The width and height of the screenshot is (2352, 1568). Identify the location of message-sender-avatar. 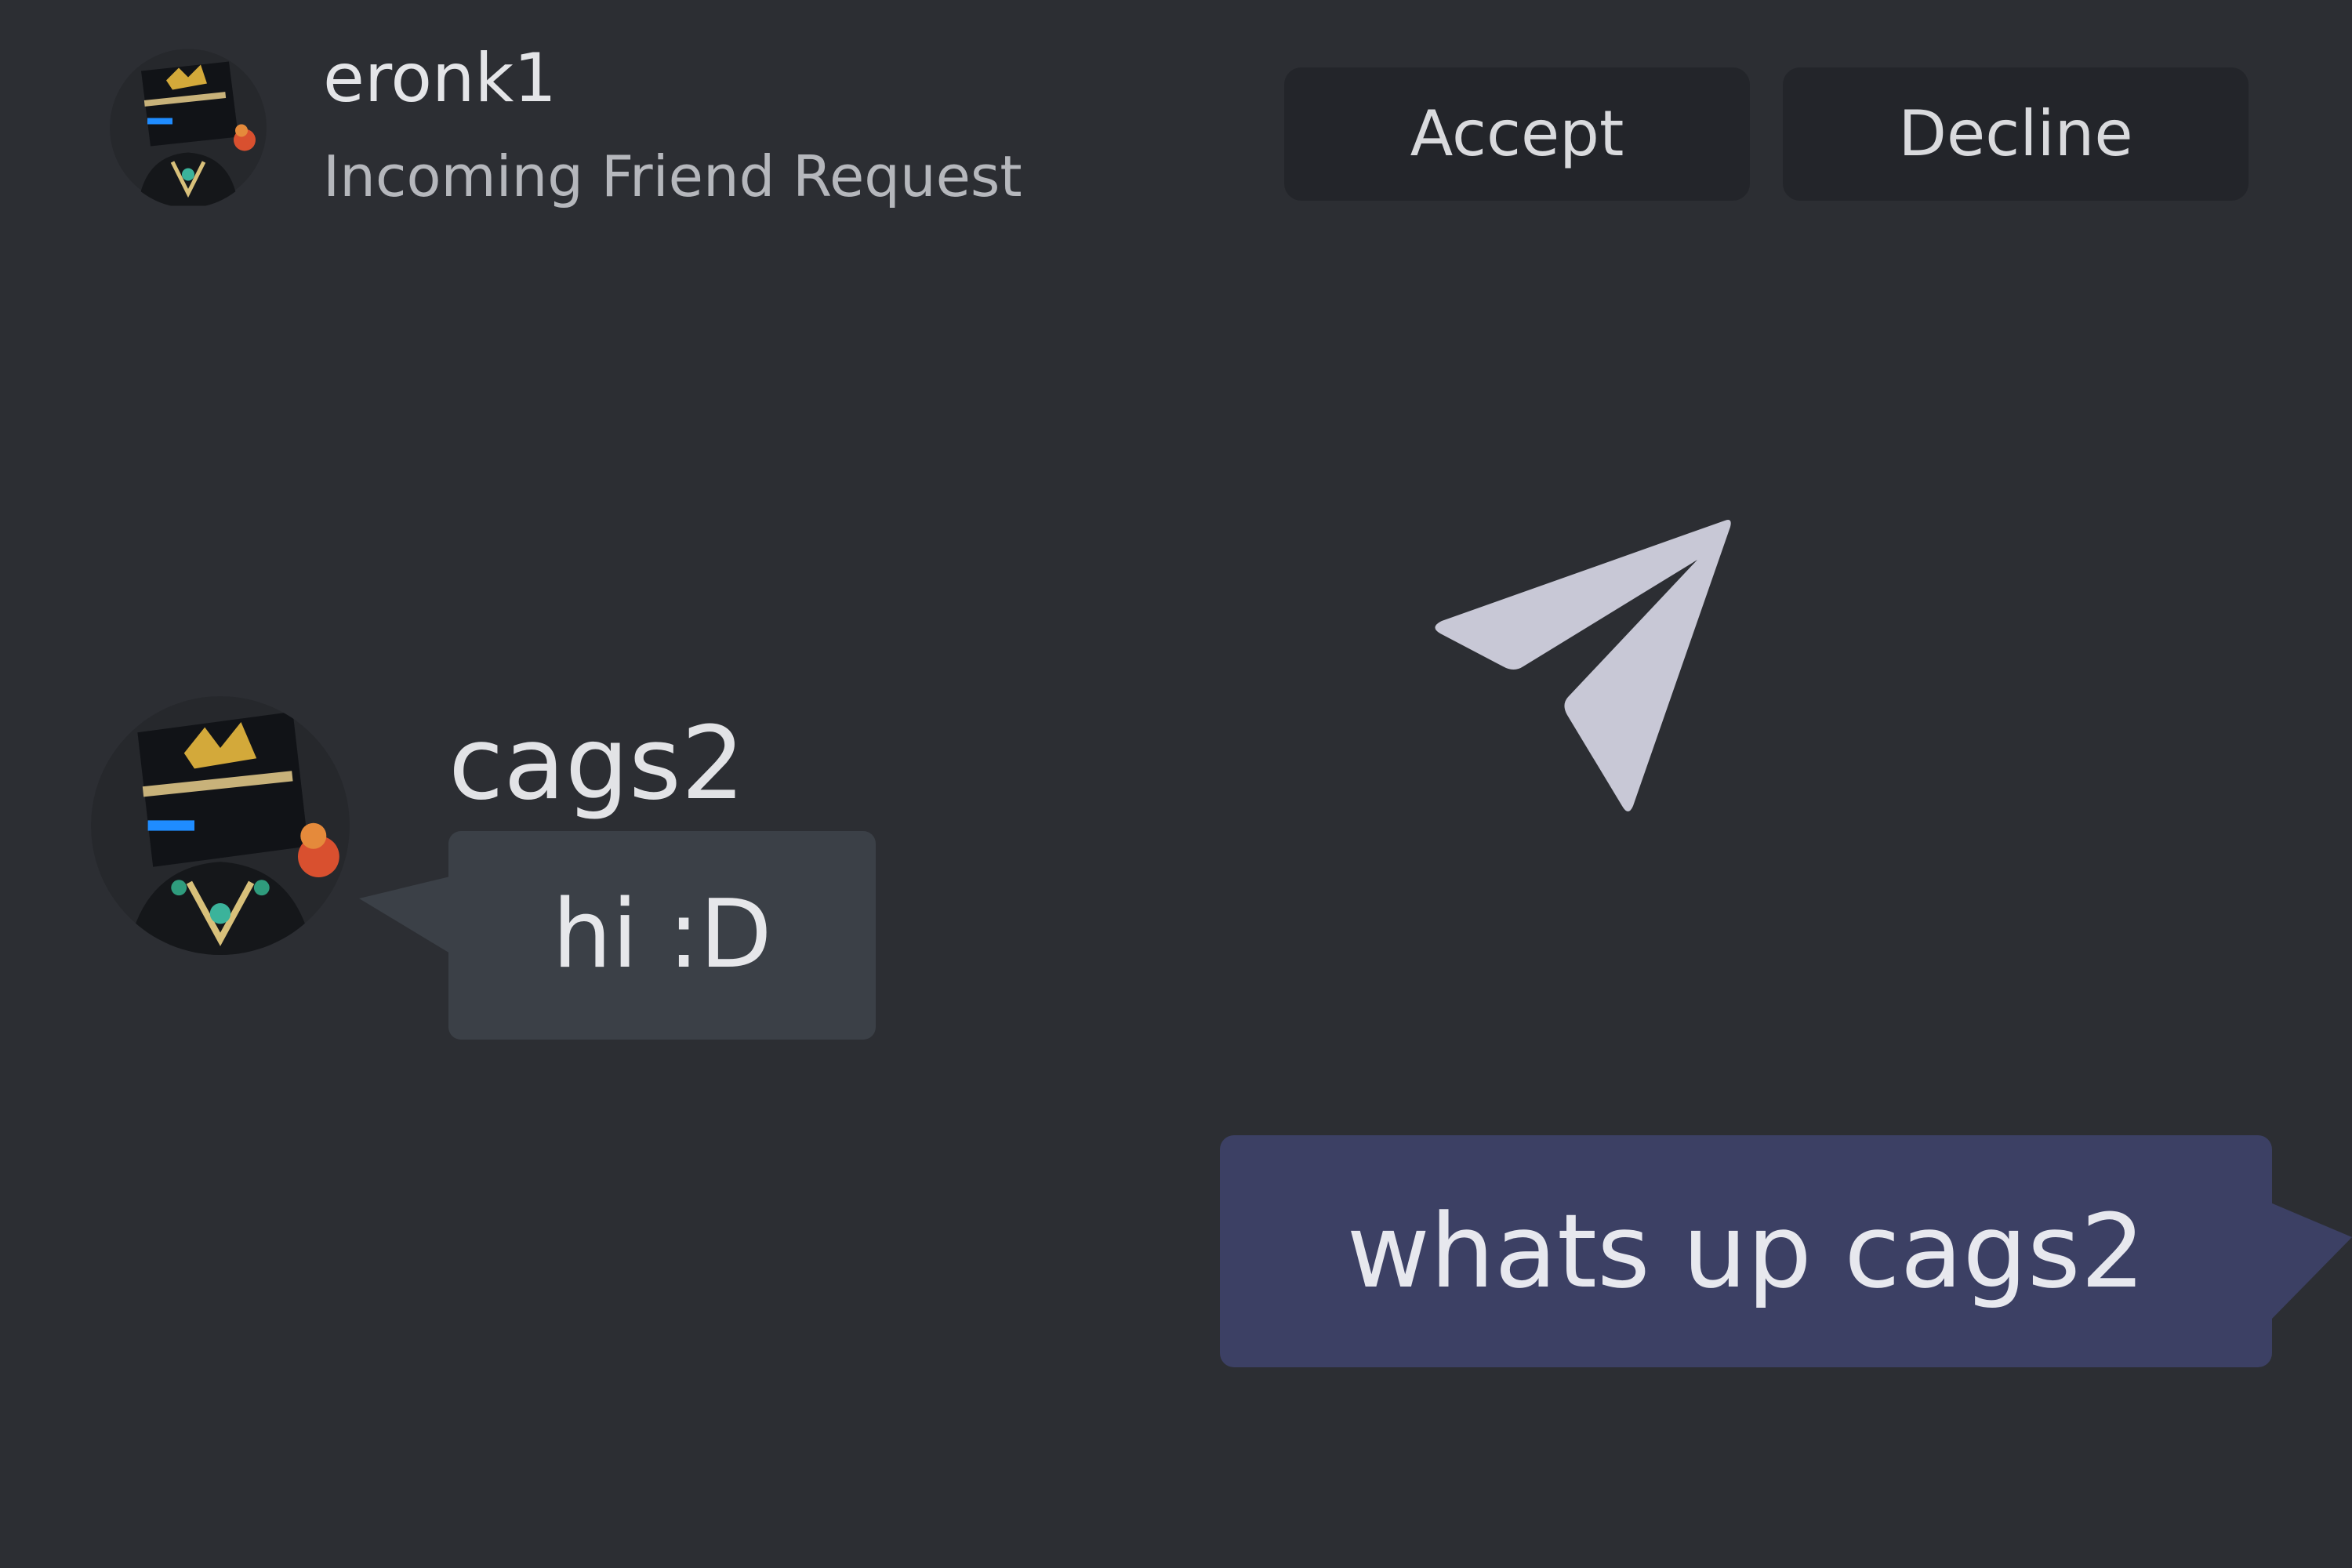
(220, 825).